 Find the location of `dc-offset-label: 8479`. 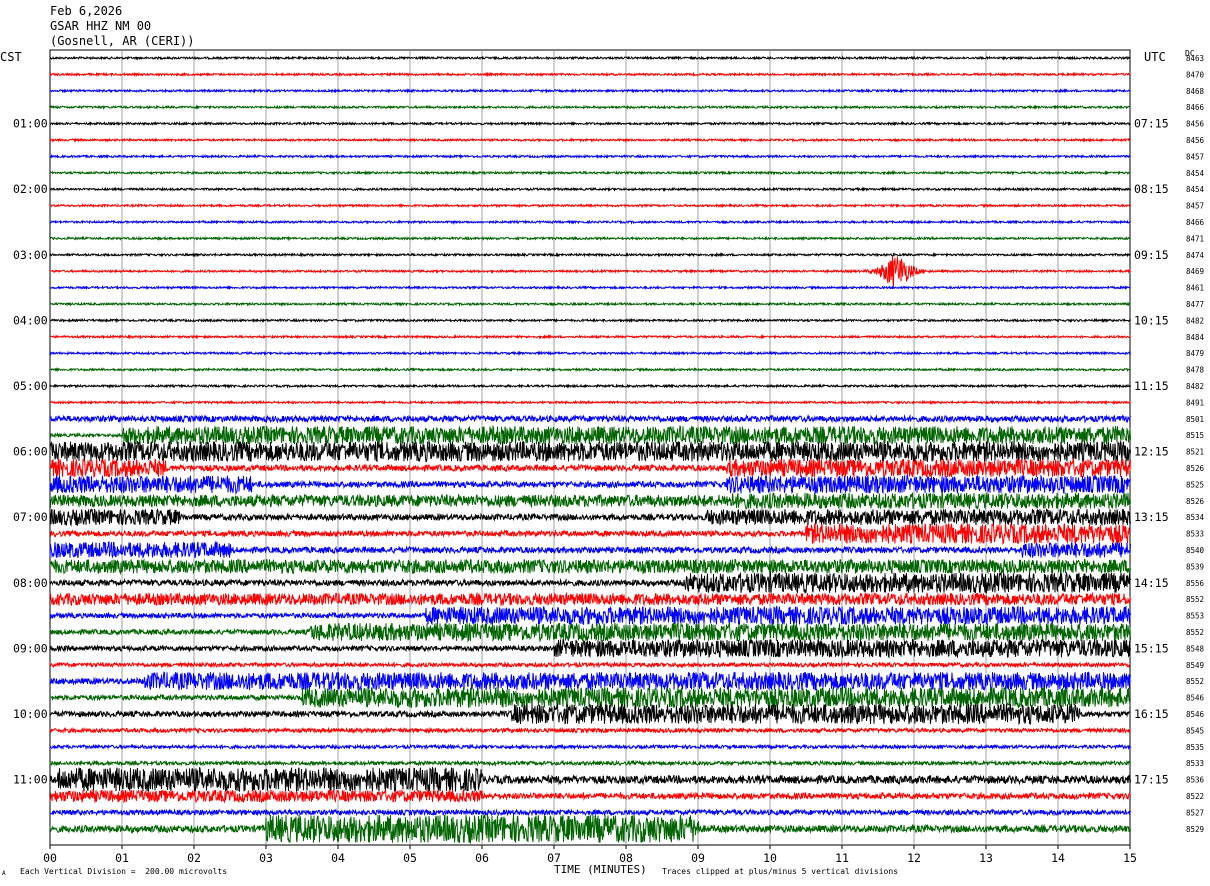

dc-offset-label: 8479 is located at coordinates (1195, 353).